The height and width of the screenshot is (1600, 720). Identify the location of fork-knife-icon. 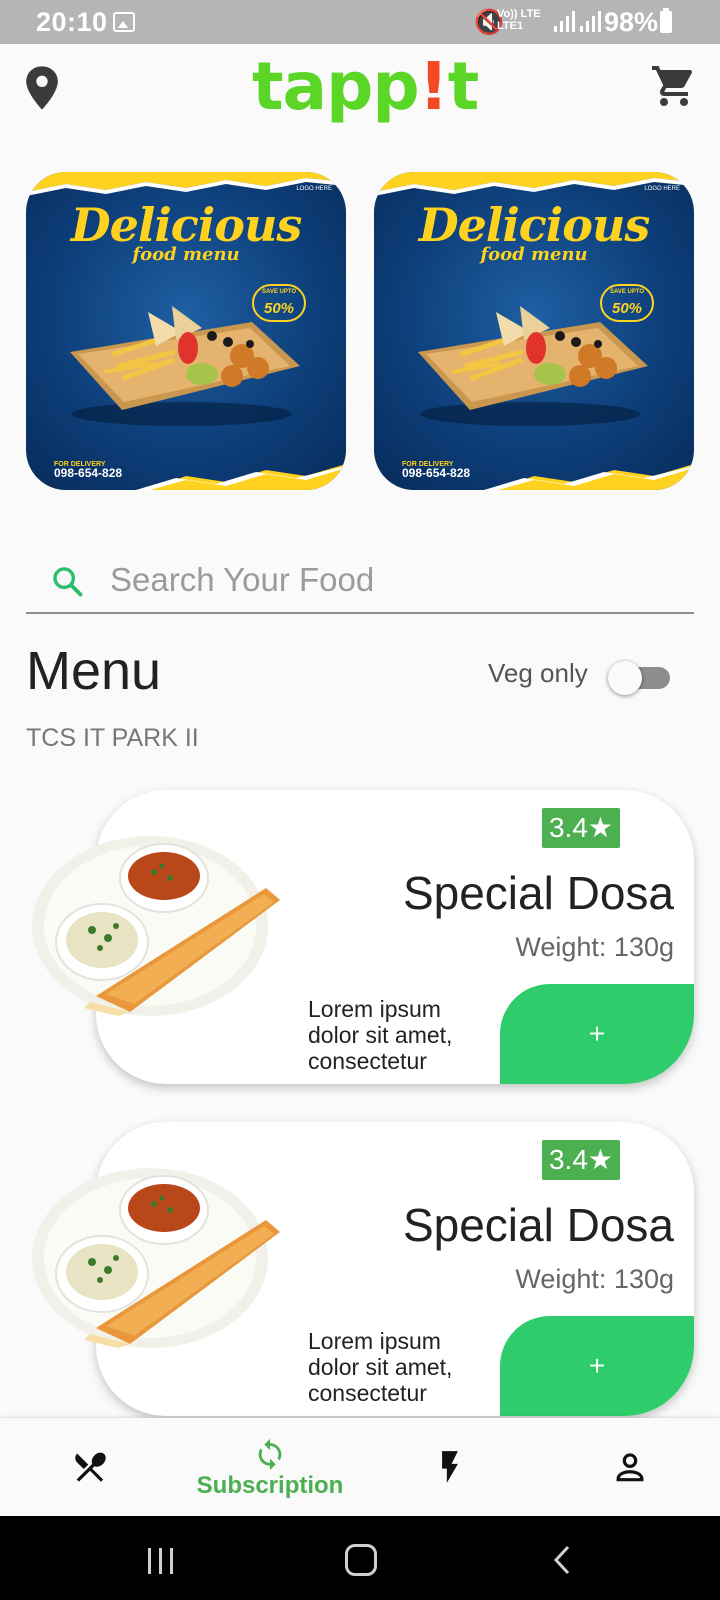
(90, 1467).